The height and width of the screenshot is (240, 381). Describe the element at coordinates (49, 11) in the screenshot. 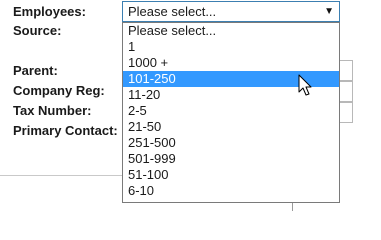

I see `employees-label: Employees:` at that location.